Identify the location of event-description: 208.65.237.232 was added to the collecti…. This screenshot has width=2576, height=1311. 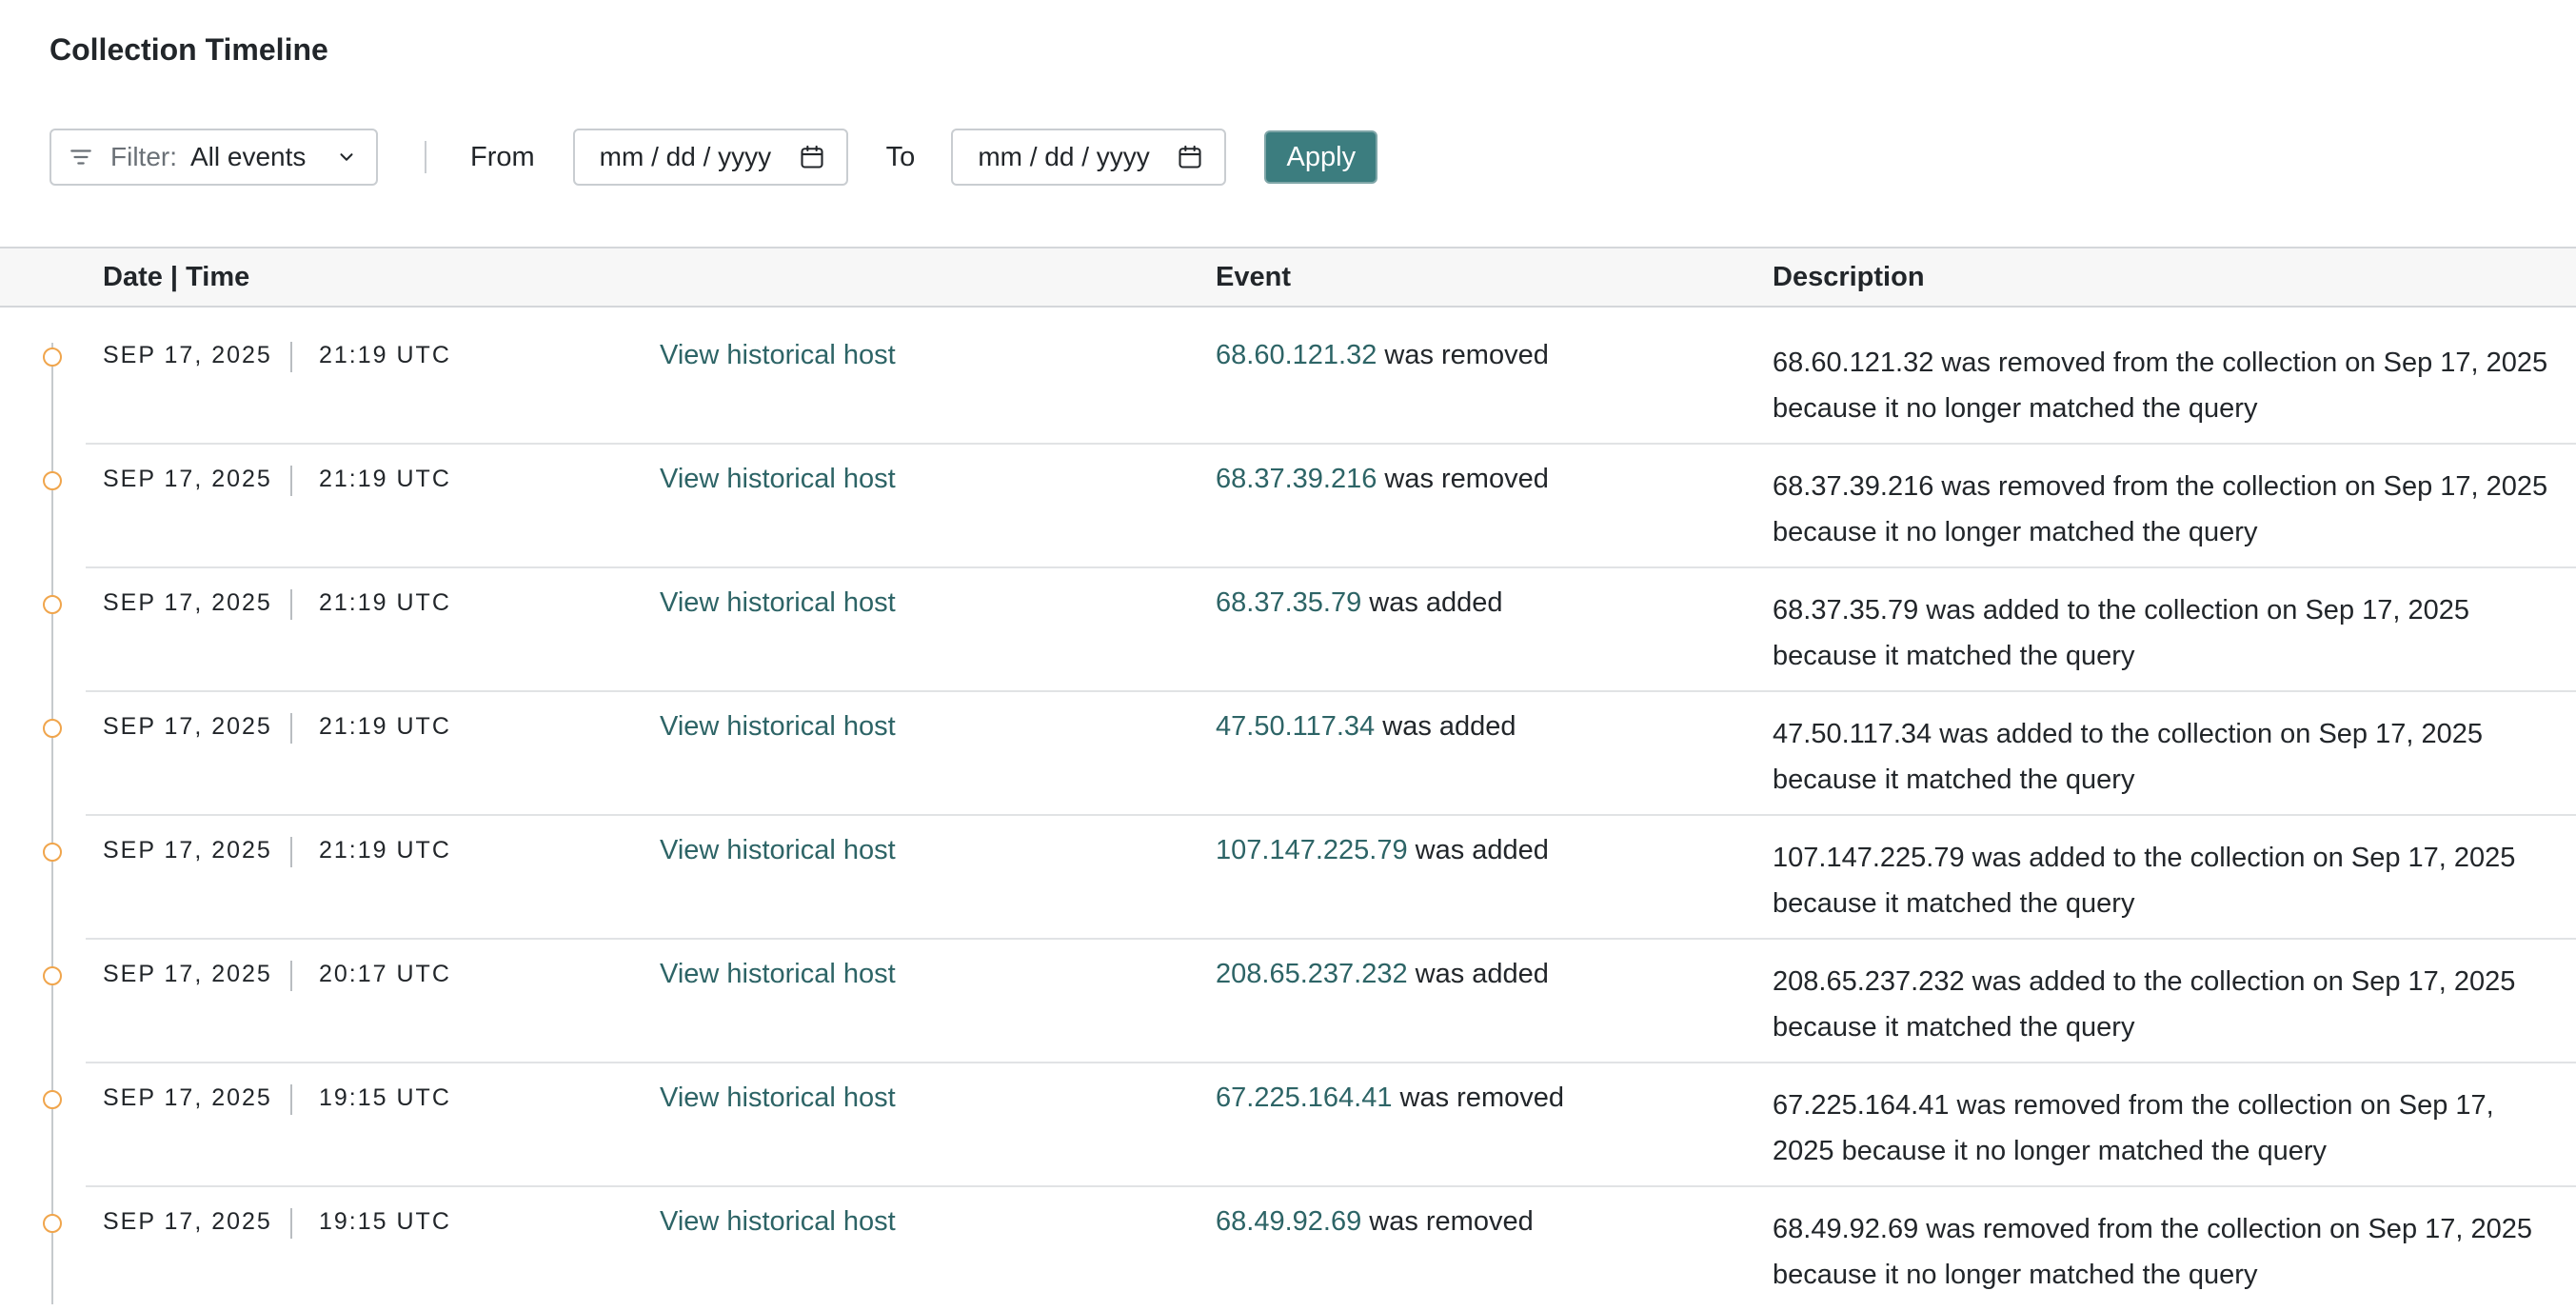
(2144, 1004).